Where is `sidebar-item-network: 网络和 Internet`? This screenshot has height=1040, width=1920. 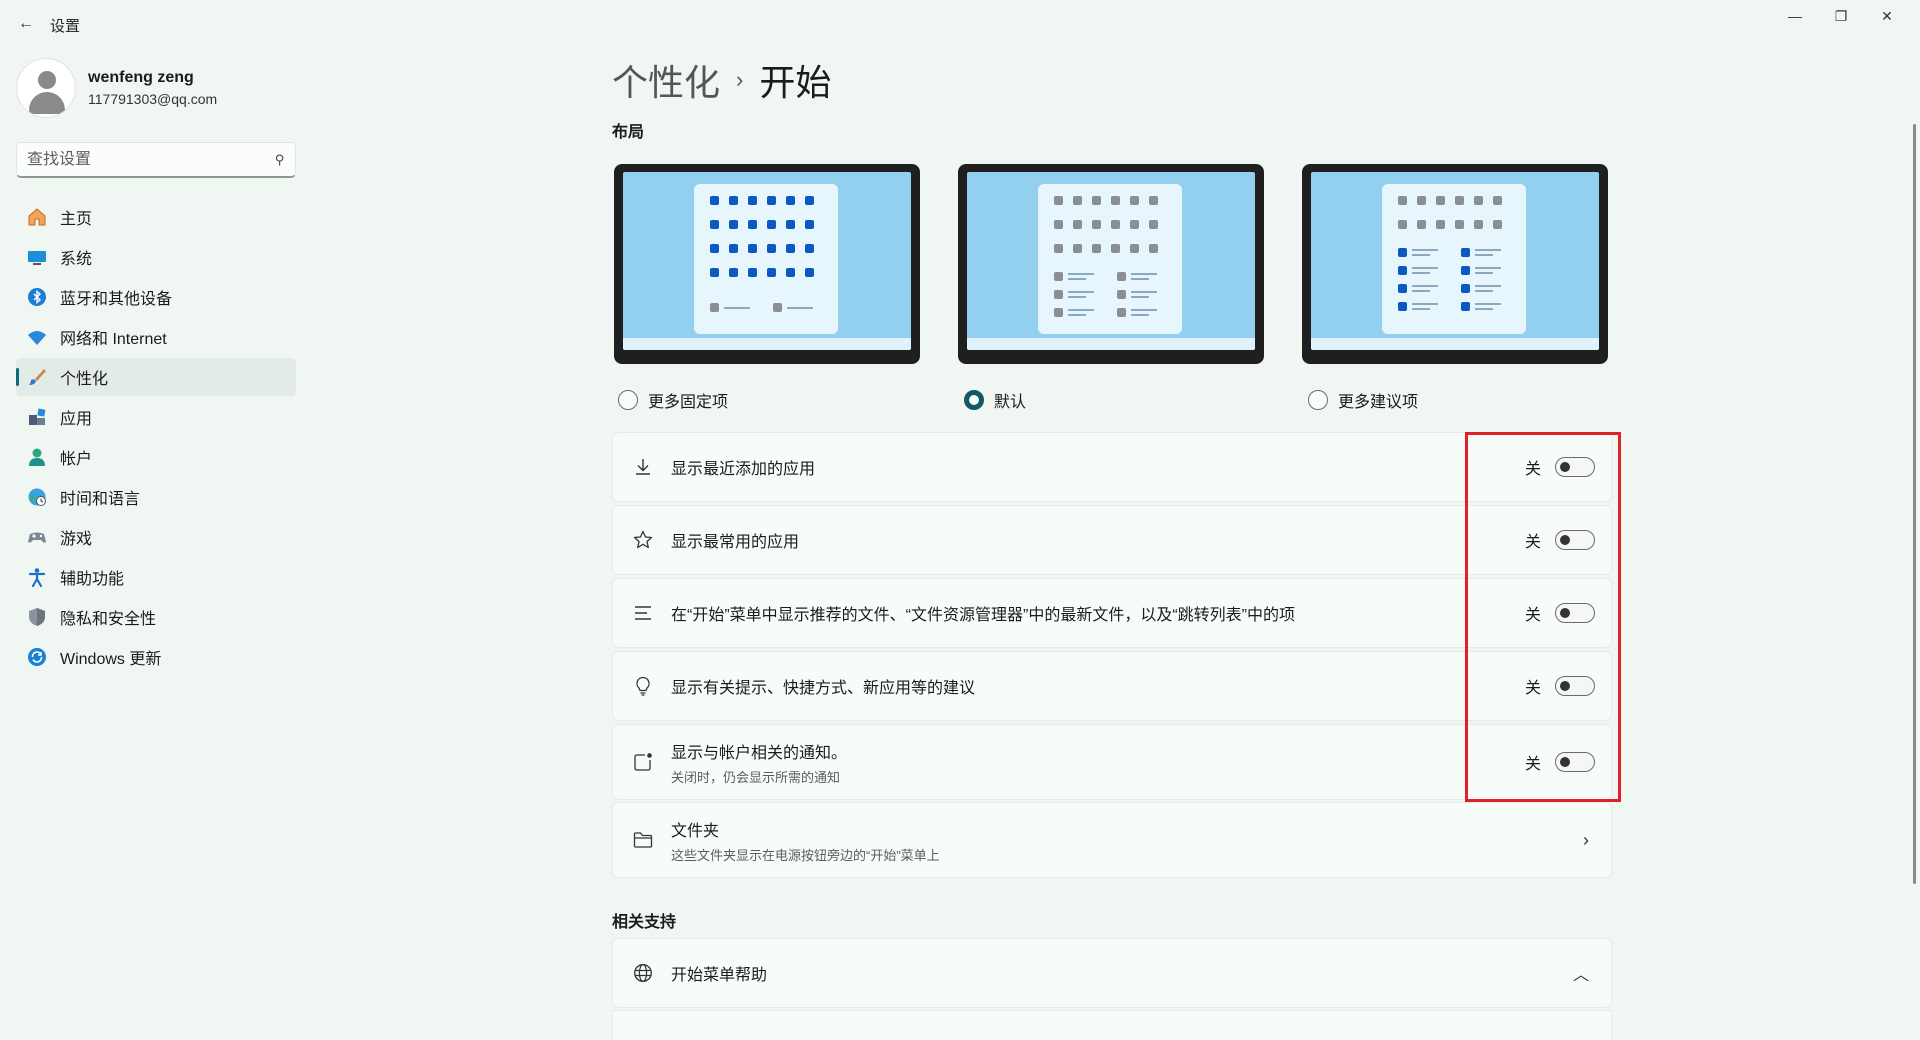
sidebar-item-network: 网络和 Internet is located at coordinates (156, 337).